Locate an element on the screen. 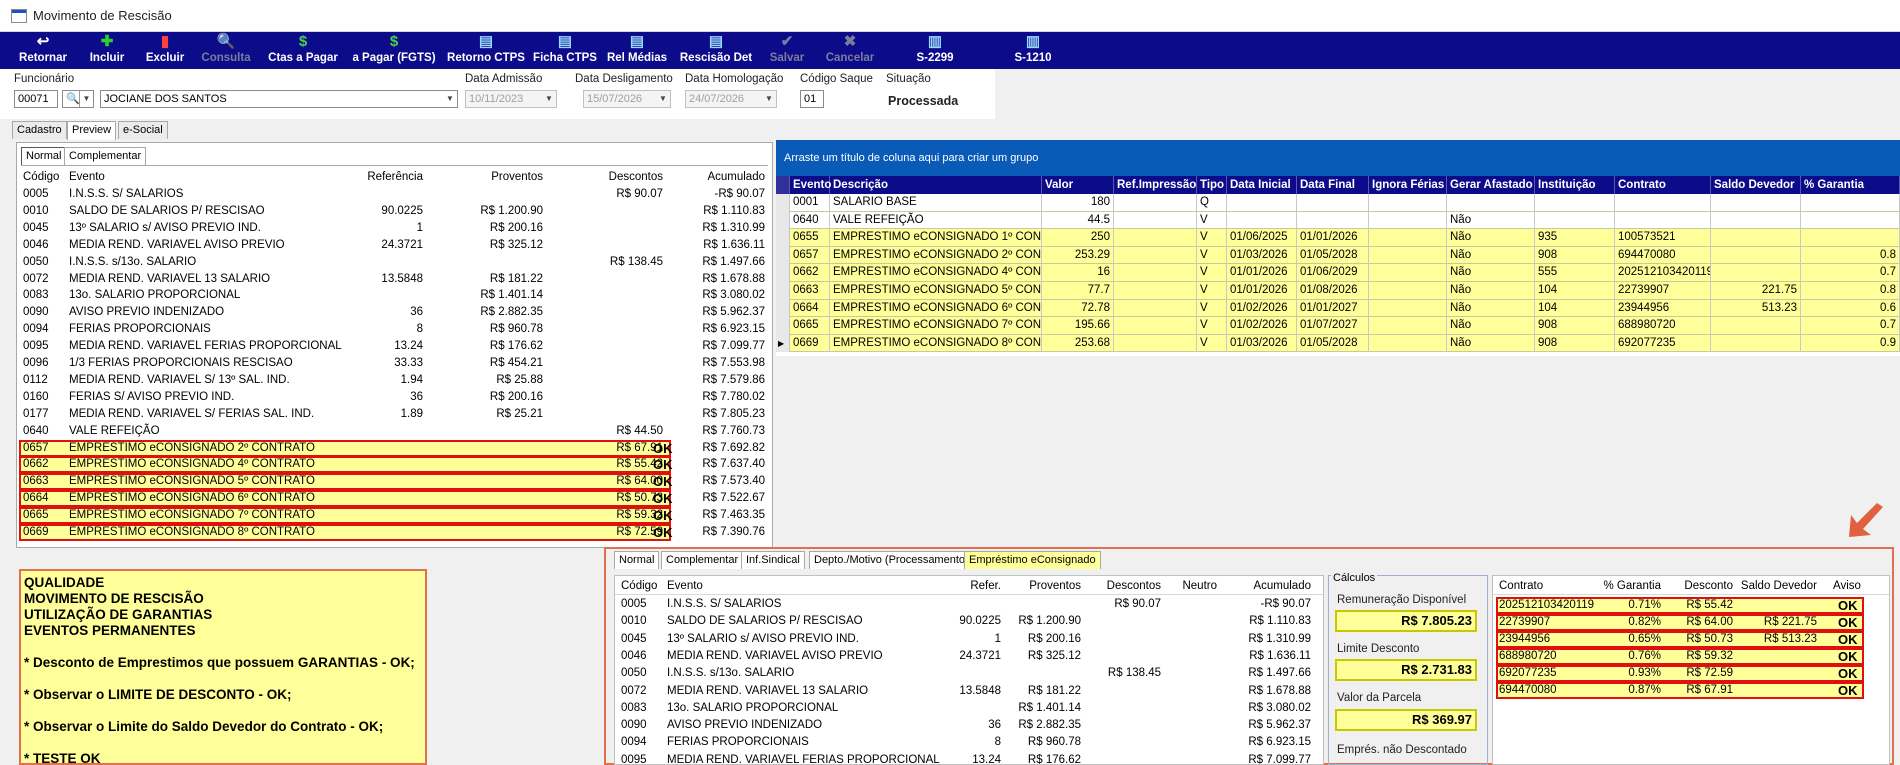  ctas-a-pagar-button: $ Ctas a Pagar is located at coordinates (303, 50).